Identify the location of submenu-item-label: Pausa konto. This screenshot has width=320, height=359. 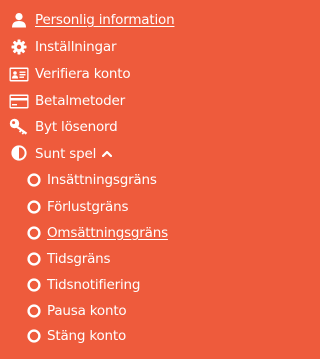
(87, 311).